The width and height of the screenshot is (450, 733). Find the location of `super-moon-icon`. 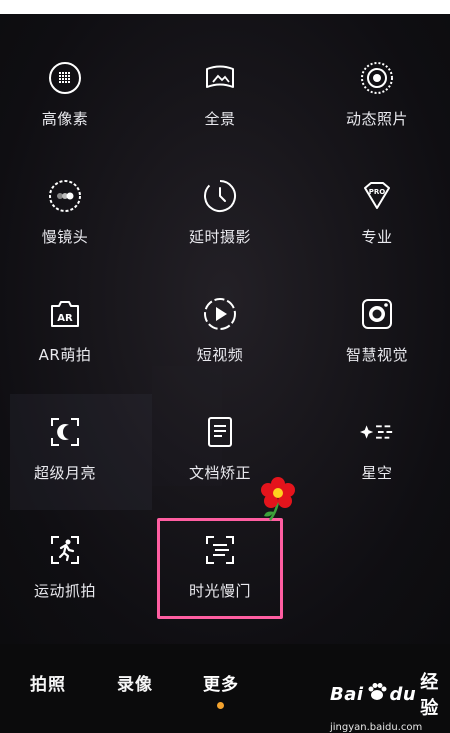

super-moon-icon is located at coordinates (65, 432).